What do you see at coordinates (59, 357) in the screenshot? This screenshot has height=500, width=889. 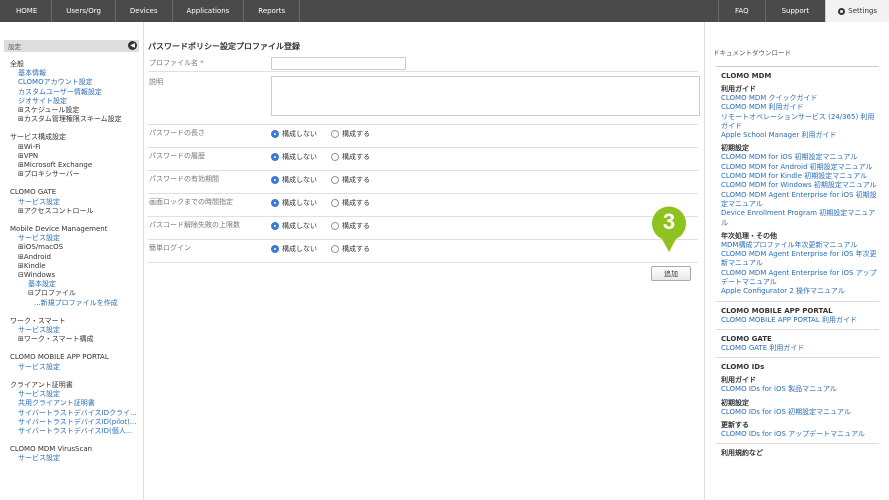 I see `sidebar-group-title: CLOMO MOBILE APP PORTAL` at bounding box center [59, 357].